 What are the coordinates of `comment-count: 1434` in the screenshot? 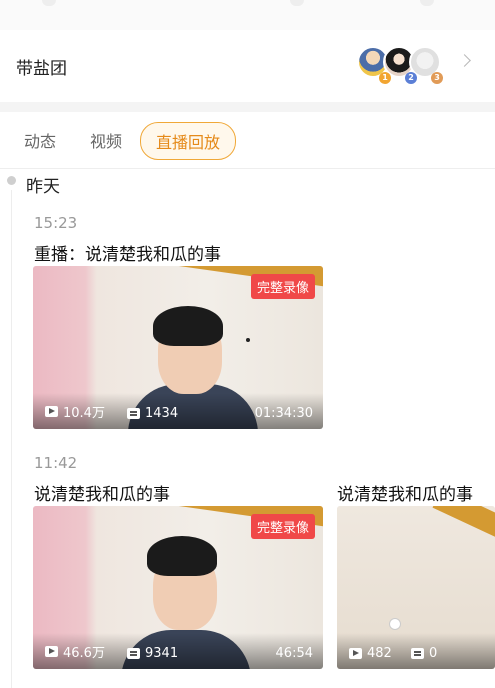 It's located at (152, 413).